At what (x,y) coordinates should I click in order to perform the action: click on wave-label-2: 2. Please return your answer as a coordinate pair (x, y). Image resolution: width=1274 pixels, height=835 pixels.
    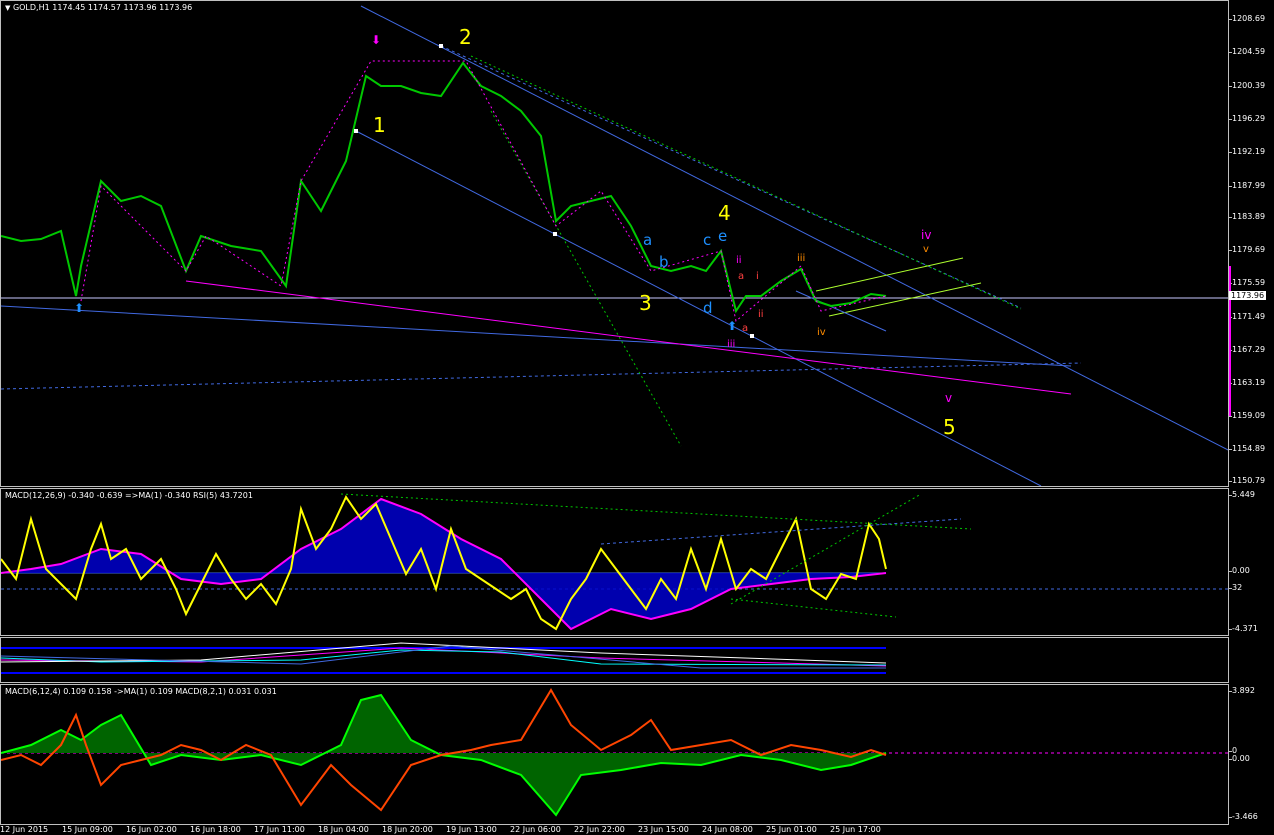
    Looking at the image, I should click on (465, 37).